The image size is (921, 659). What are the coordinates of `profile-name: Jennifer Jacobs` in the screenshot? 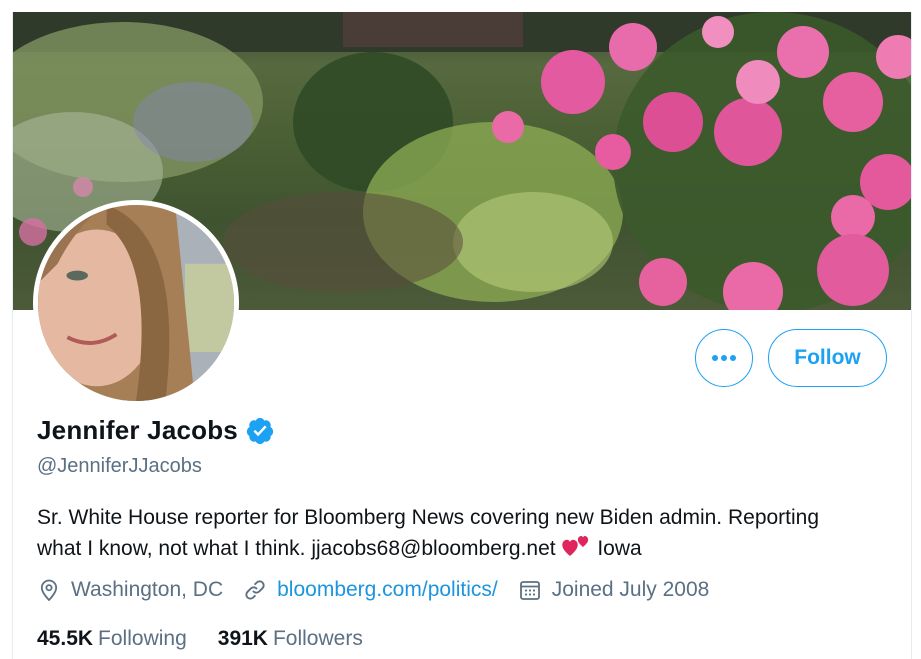 It's located at (137, 430).